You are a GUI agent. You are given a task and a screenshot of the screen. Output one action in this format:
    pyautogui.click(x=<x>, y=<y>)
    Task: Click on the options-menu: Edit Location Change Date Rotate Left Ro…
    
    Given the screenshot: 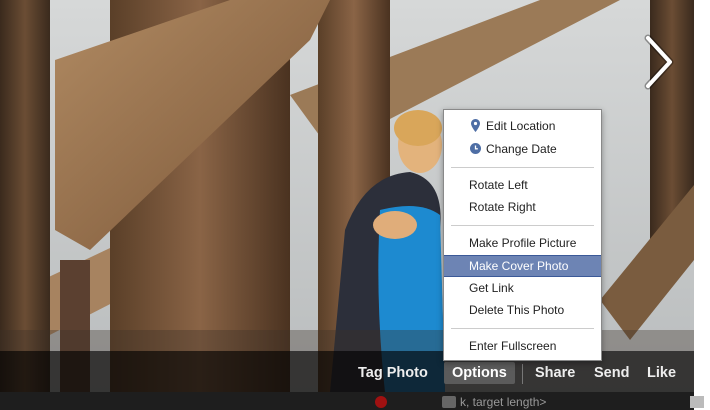 What is the action you would take?
    pyautogui.click(x=522, y=235)
    